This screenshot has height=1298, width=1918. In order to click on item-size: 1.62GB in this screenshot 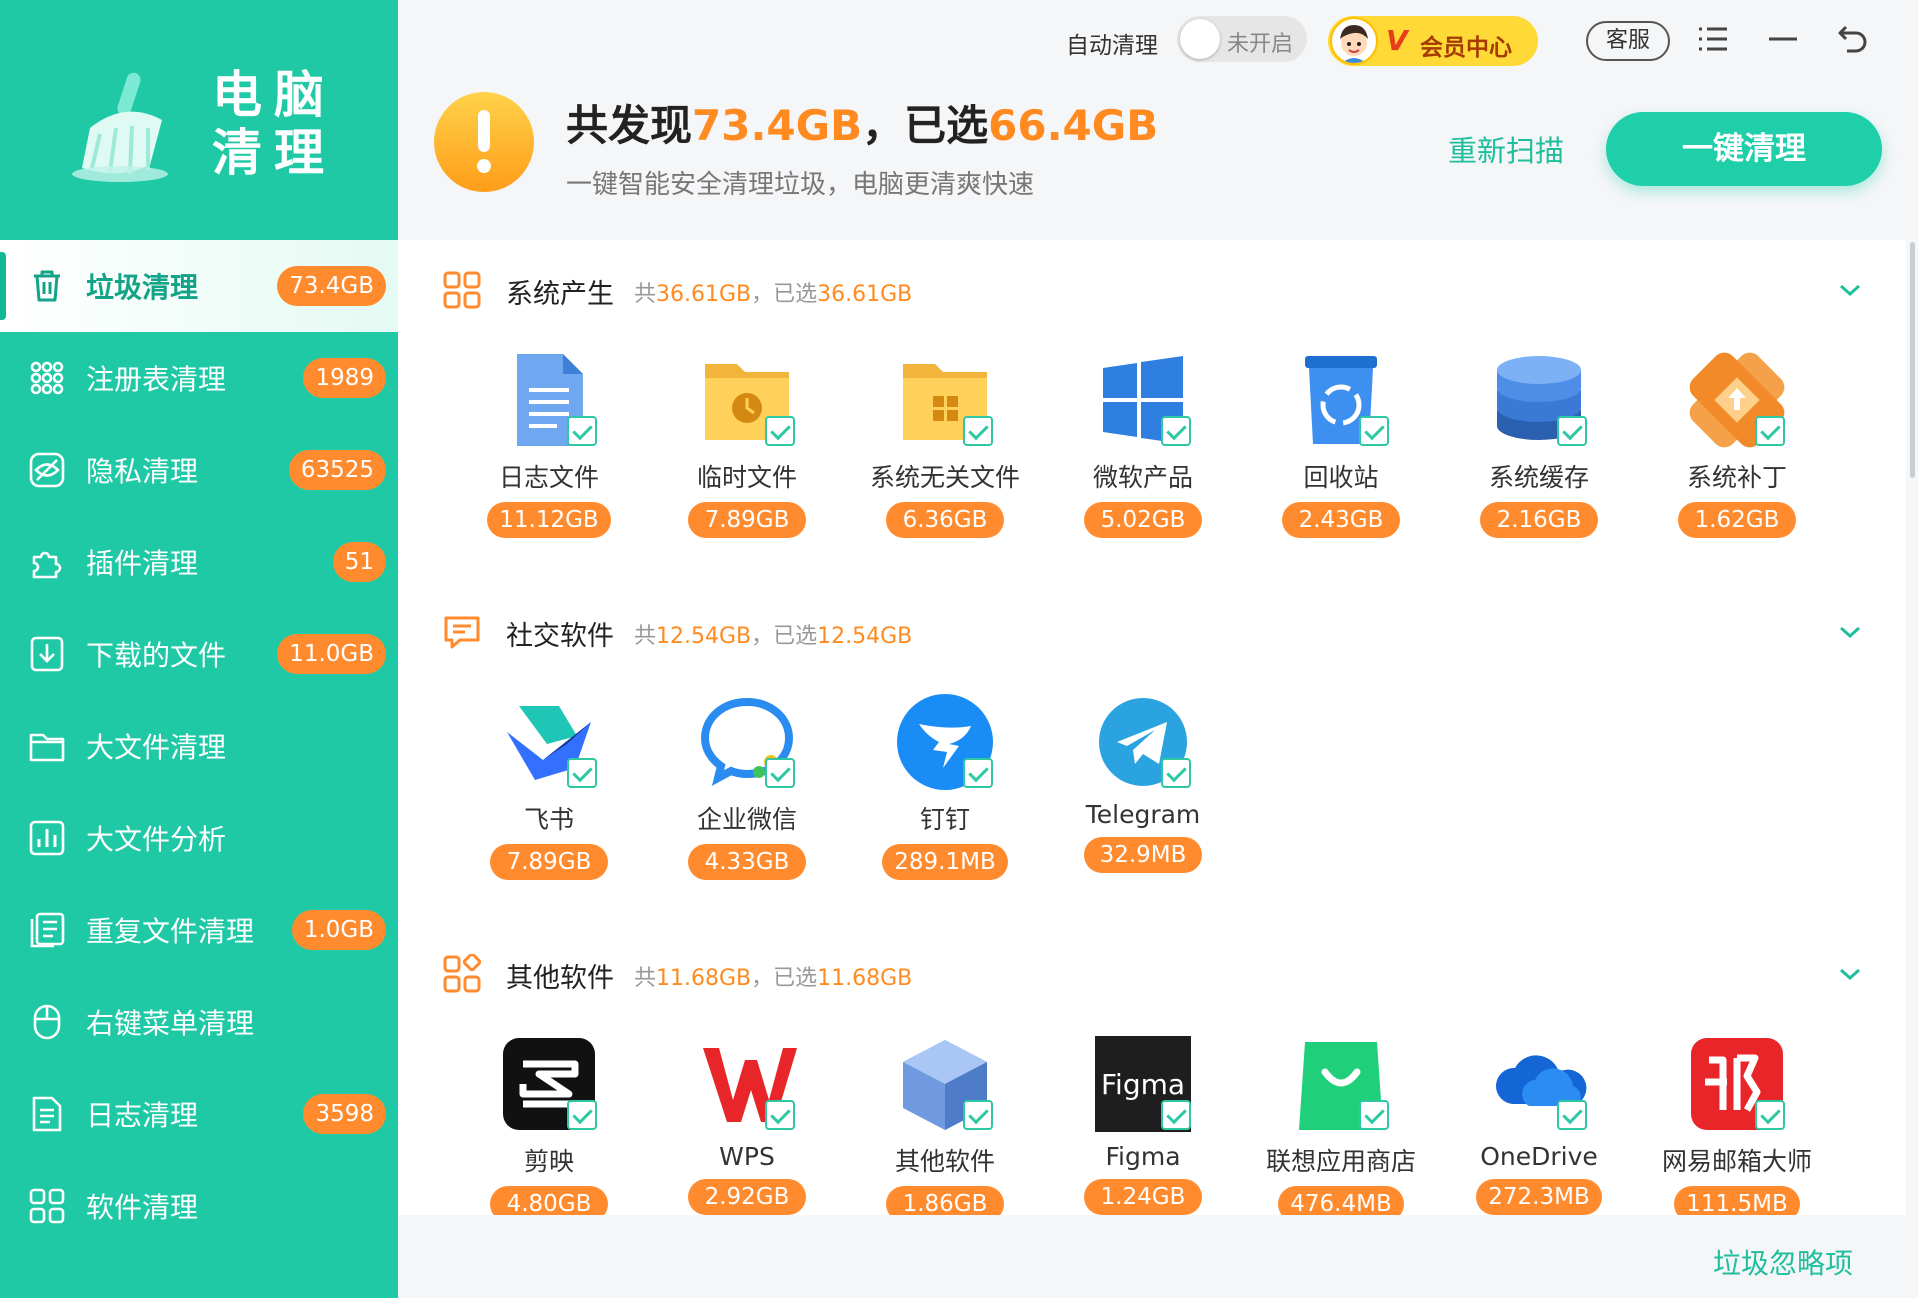, I will do `click(1737, 520)`.